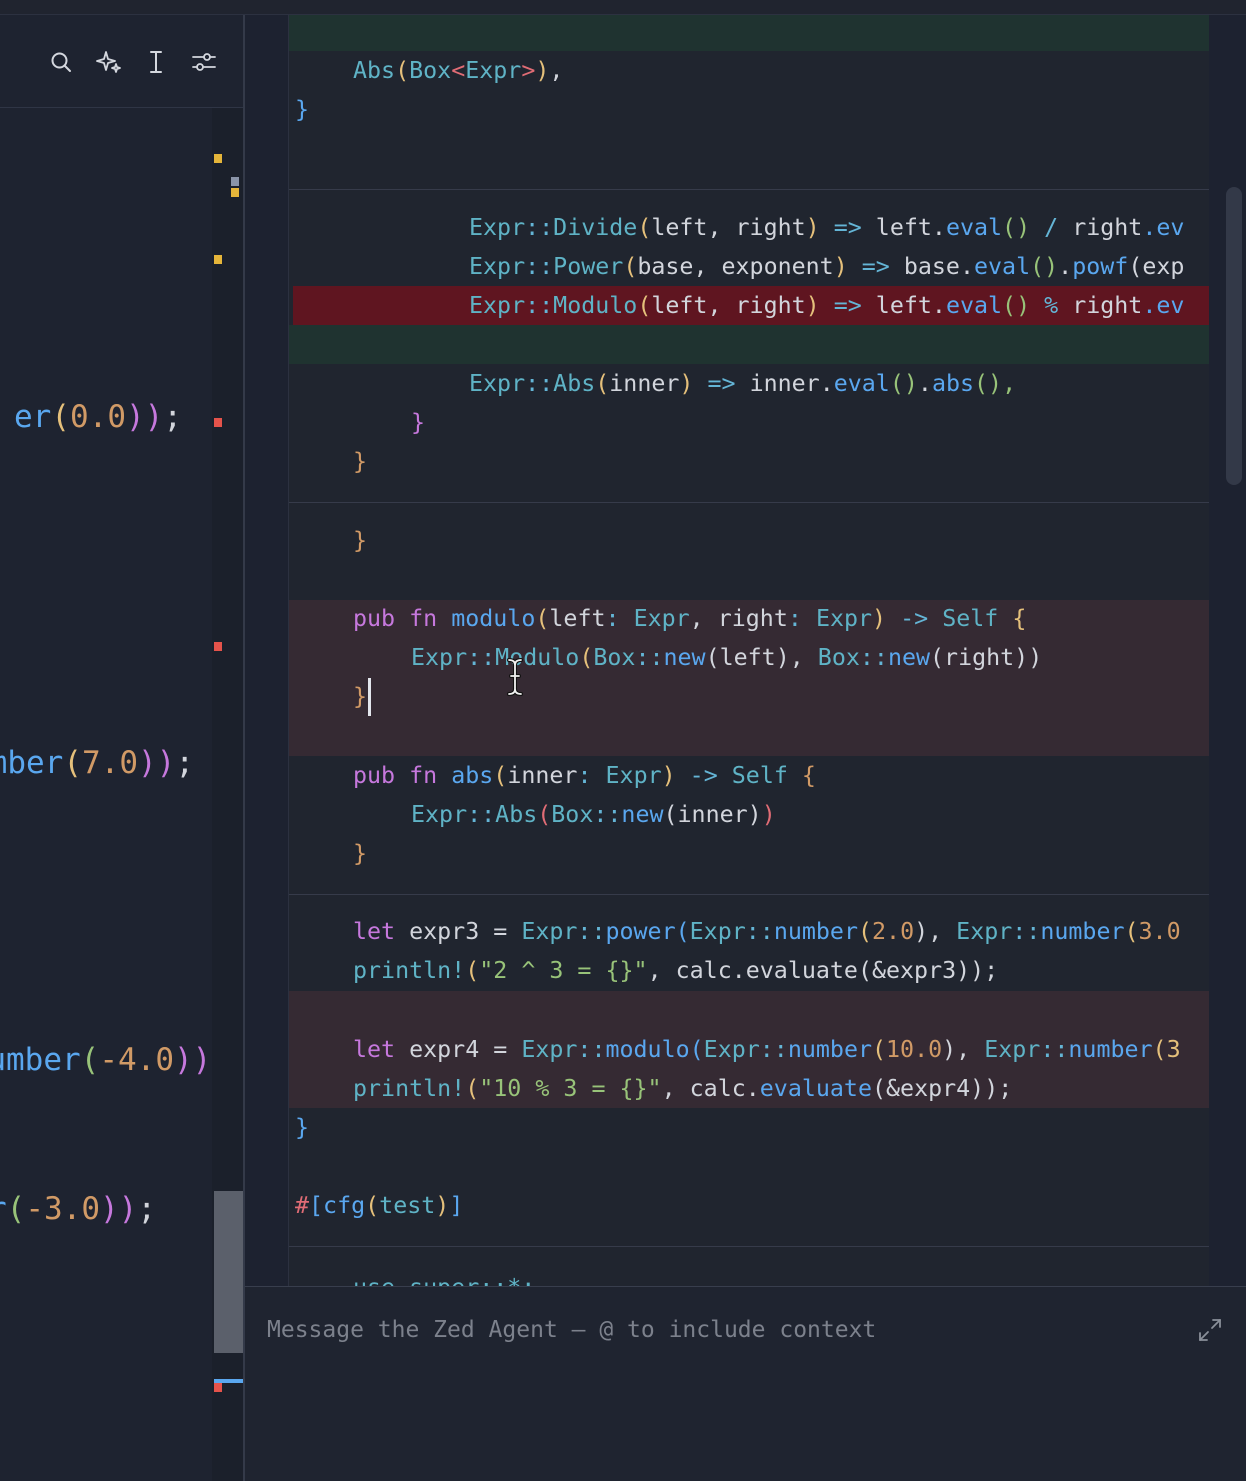 This screenshot has height=1481, width=1246. What do you see at coordinates (61, 62) in the screenshot?
I see `search-icon` at bounding box center [61, 62].